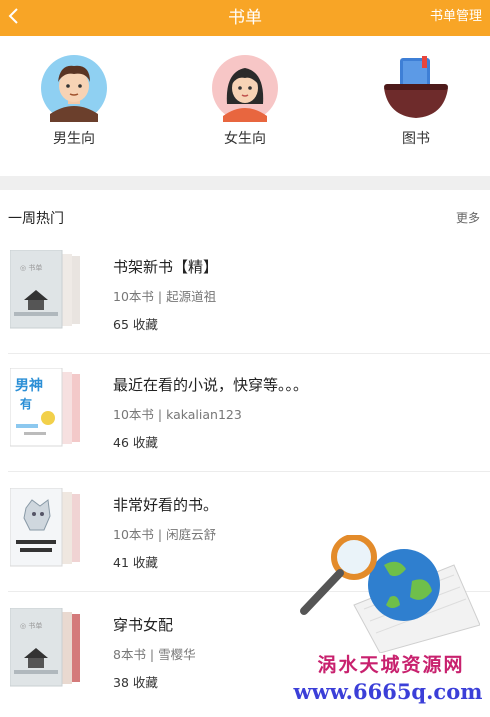  Describe the element at coordinates (74, 88) in the screenshot. I see `boy-avatar-icon` at that location.